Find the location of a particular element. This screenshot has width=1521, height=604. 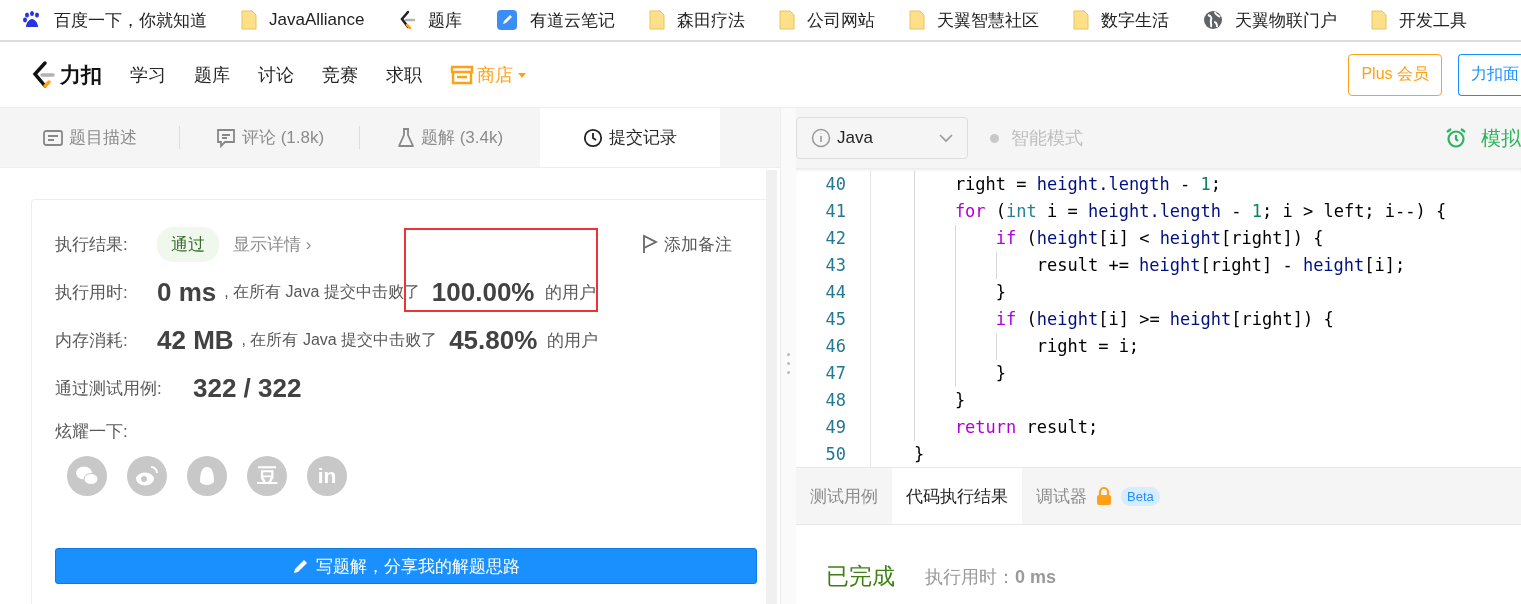

code-line: if (height[i] >= height[right]) { is located at coordinates (1102, 319).